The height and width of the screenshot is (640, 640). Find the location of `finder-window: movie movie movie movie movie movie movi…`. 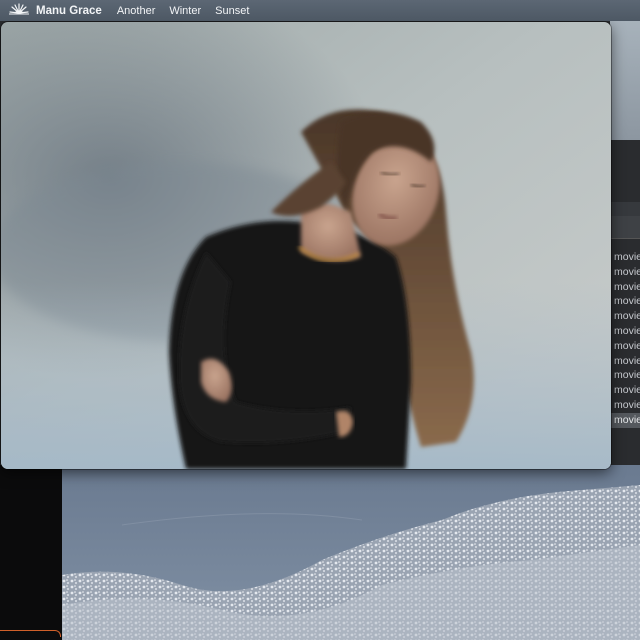

finder-window: movie movie movie movie movie movie movi… is located at coordinates (625, 305).